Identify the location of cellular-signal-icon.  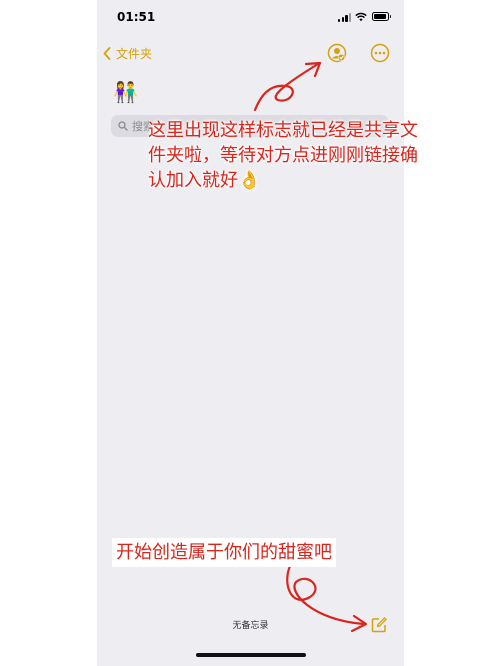
(345, 17).